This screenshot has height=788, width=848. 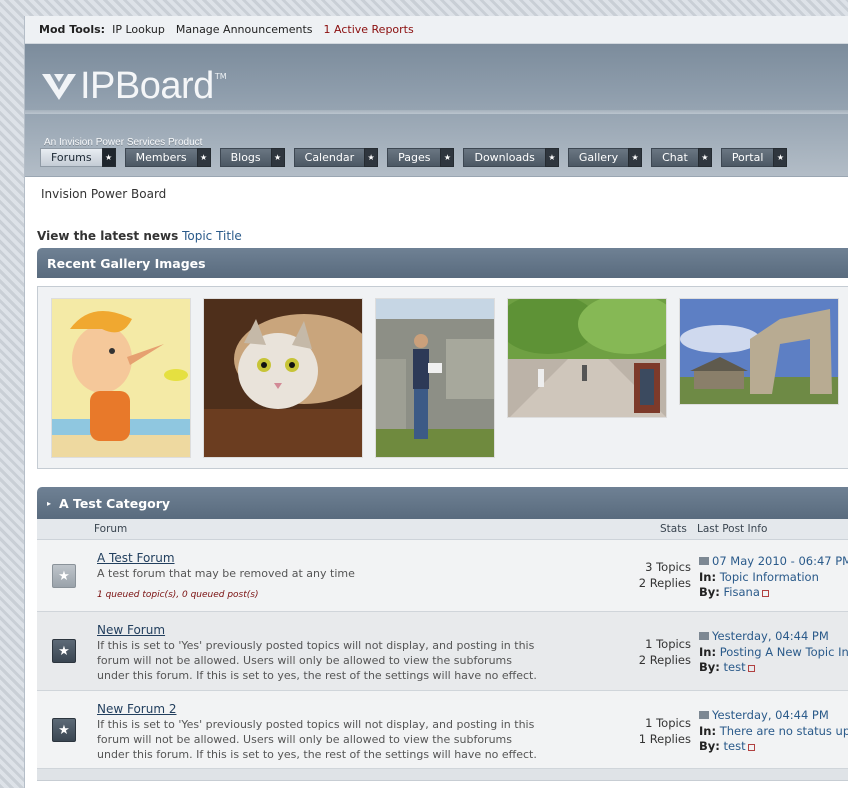 What do you see at coordinates (605, 157) in the screenshot?
I see `tab-gallery: Gallery ★` at bounding box center [605, 157].